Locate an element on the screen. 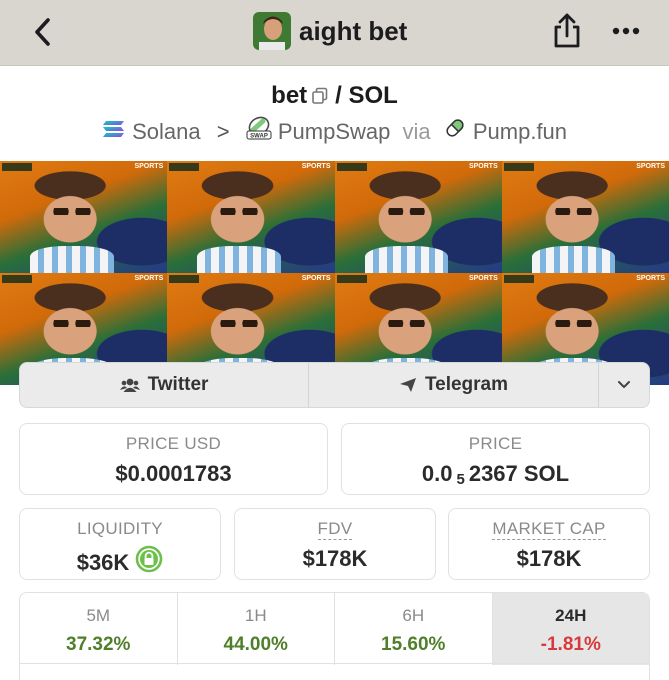  liquidity-value: $36K is located at coordinates (103, 562).